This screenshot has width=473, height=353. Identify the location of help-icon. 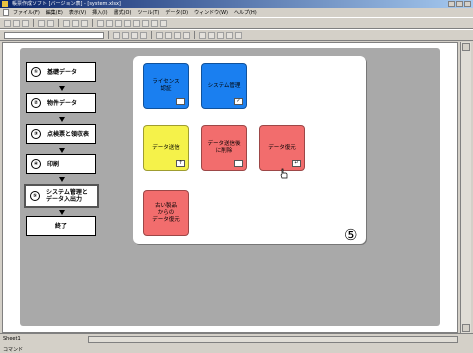
(163, 23).